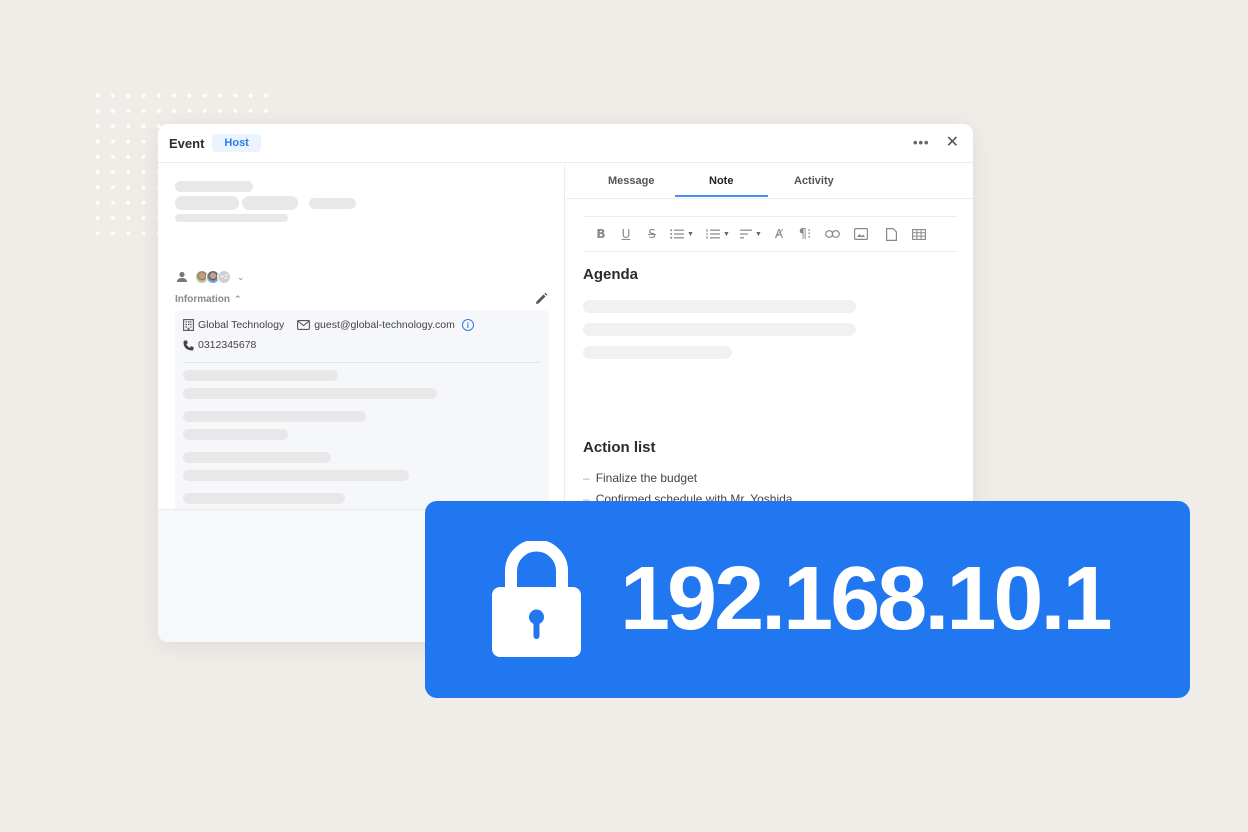 The height and width of the screenshot is (832, 1248). I want to click on strikethrough-icon: S, so click(652, 234).